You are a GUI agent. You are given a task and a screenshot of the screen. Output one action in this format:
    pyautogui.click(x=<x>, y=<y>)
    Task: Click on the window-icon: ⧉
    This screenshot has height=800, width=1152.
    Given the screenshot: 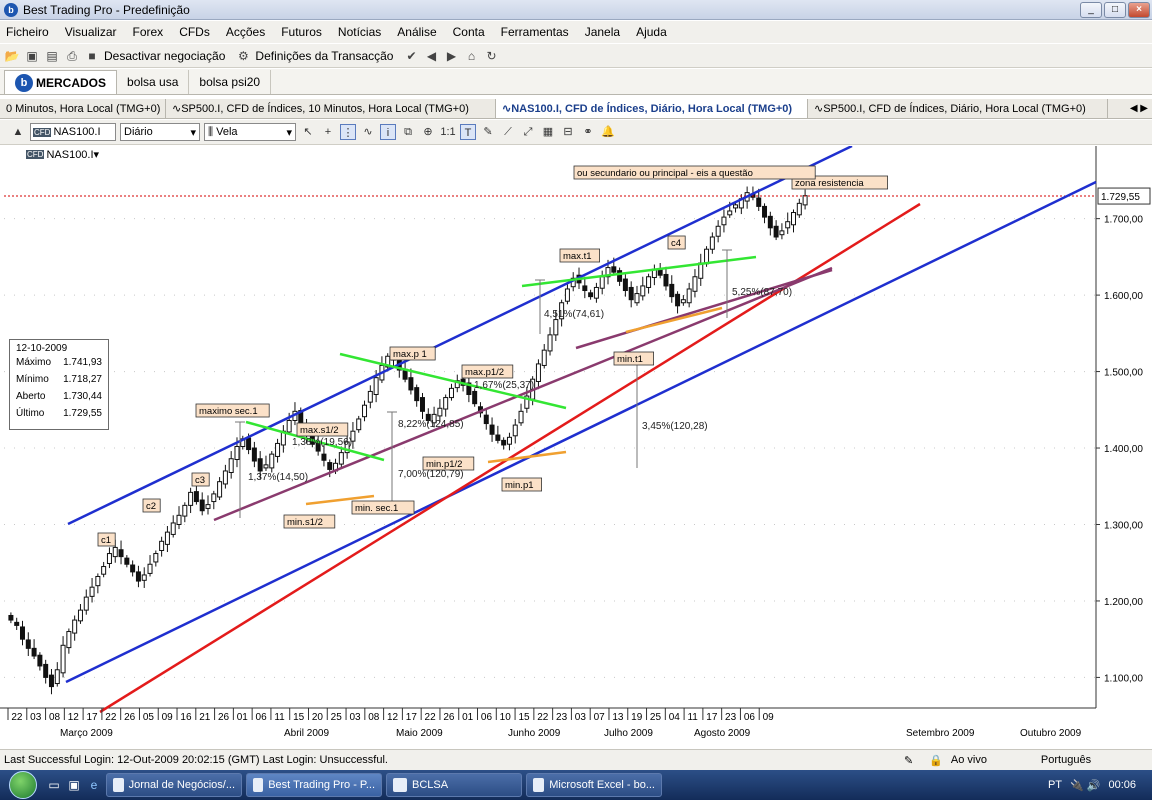 What is the action you would take?
    pyautogui.click(x=408, y=132)
    